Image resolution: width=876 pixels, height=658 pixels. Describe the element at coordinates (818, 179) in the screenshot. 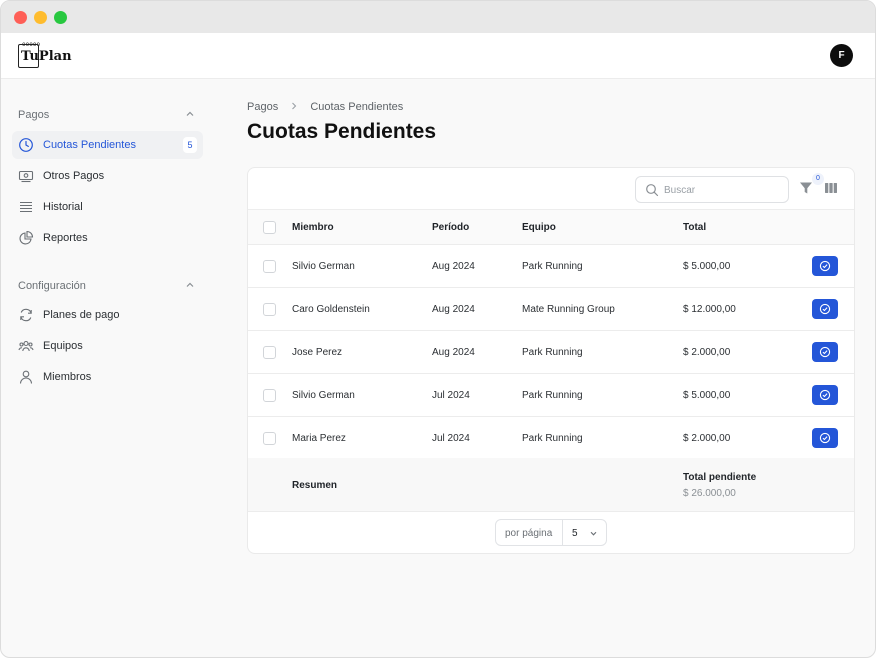

I see `filter-count-badge: 0` at that location.